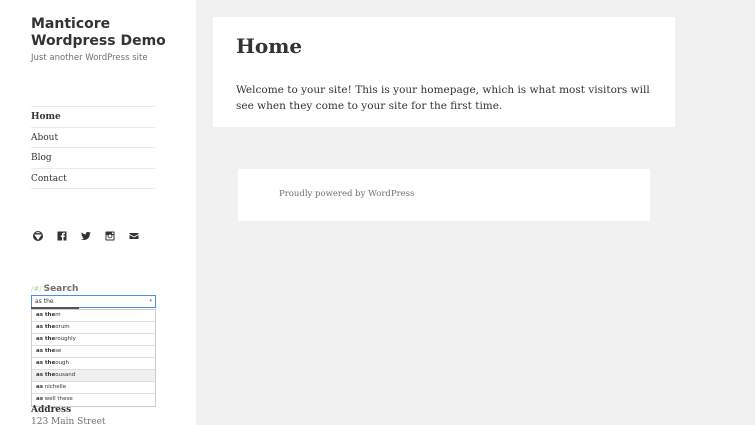 This screenshot has width=755, height=425. I want to click on address-widget-title: Address, so click(51, 410).